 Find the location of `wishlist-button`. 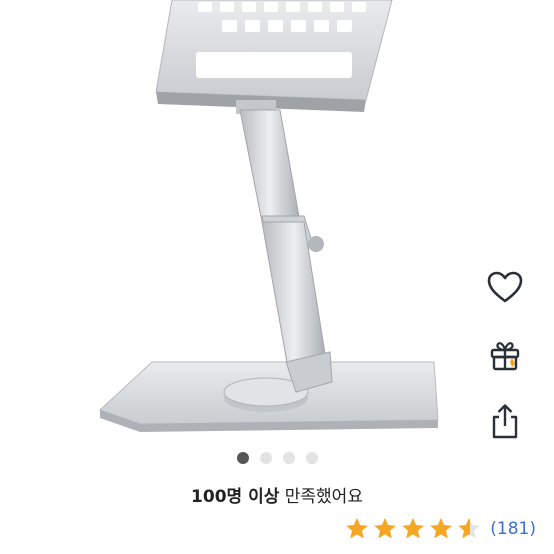

wishlist-button is located at coordinates (505, 287).